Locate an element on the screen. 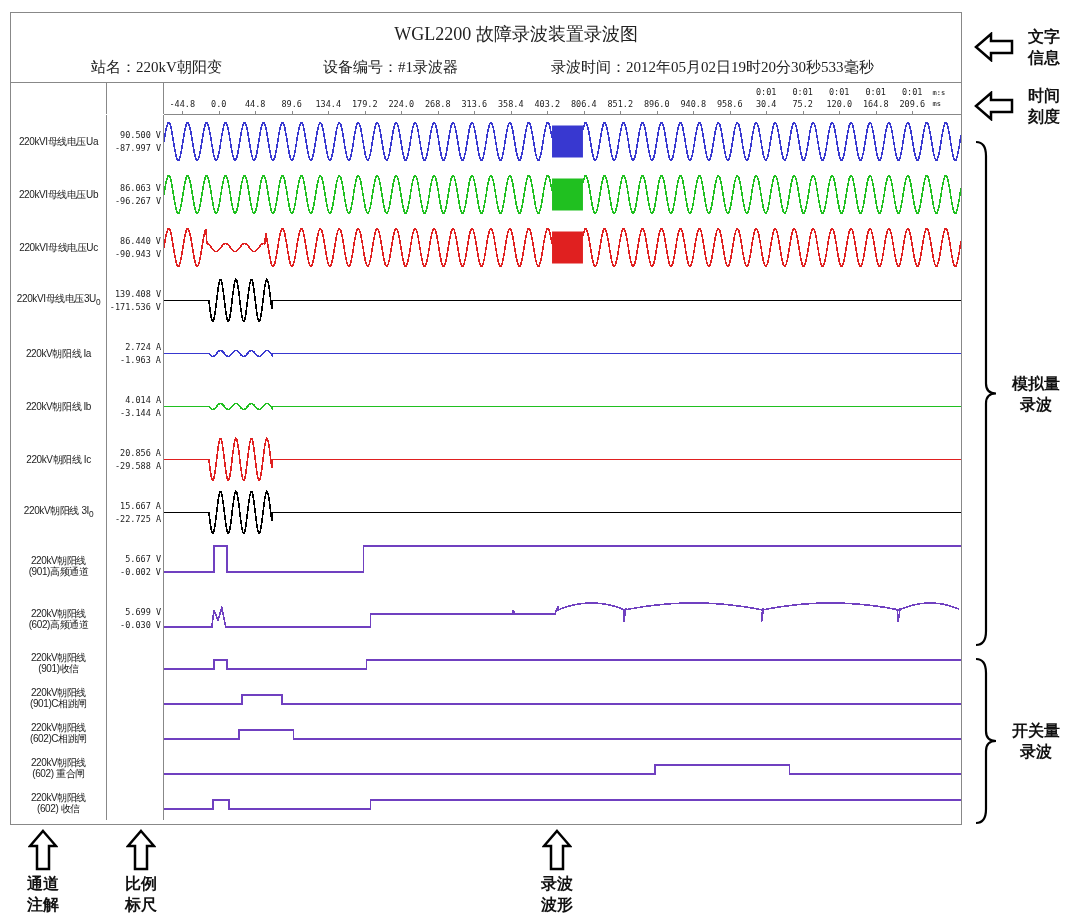  tick-label: 164.8 is located at coordinates (875, 104).